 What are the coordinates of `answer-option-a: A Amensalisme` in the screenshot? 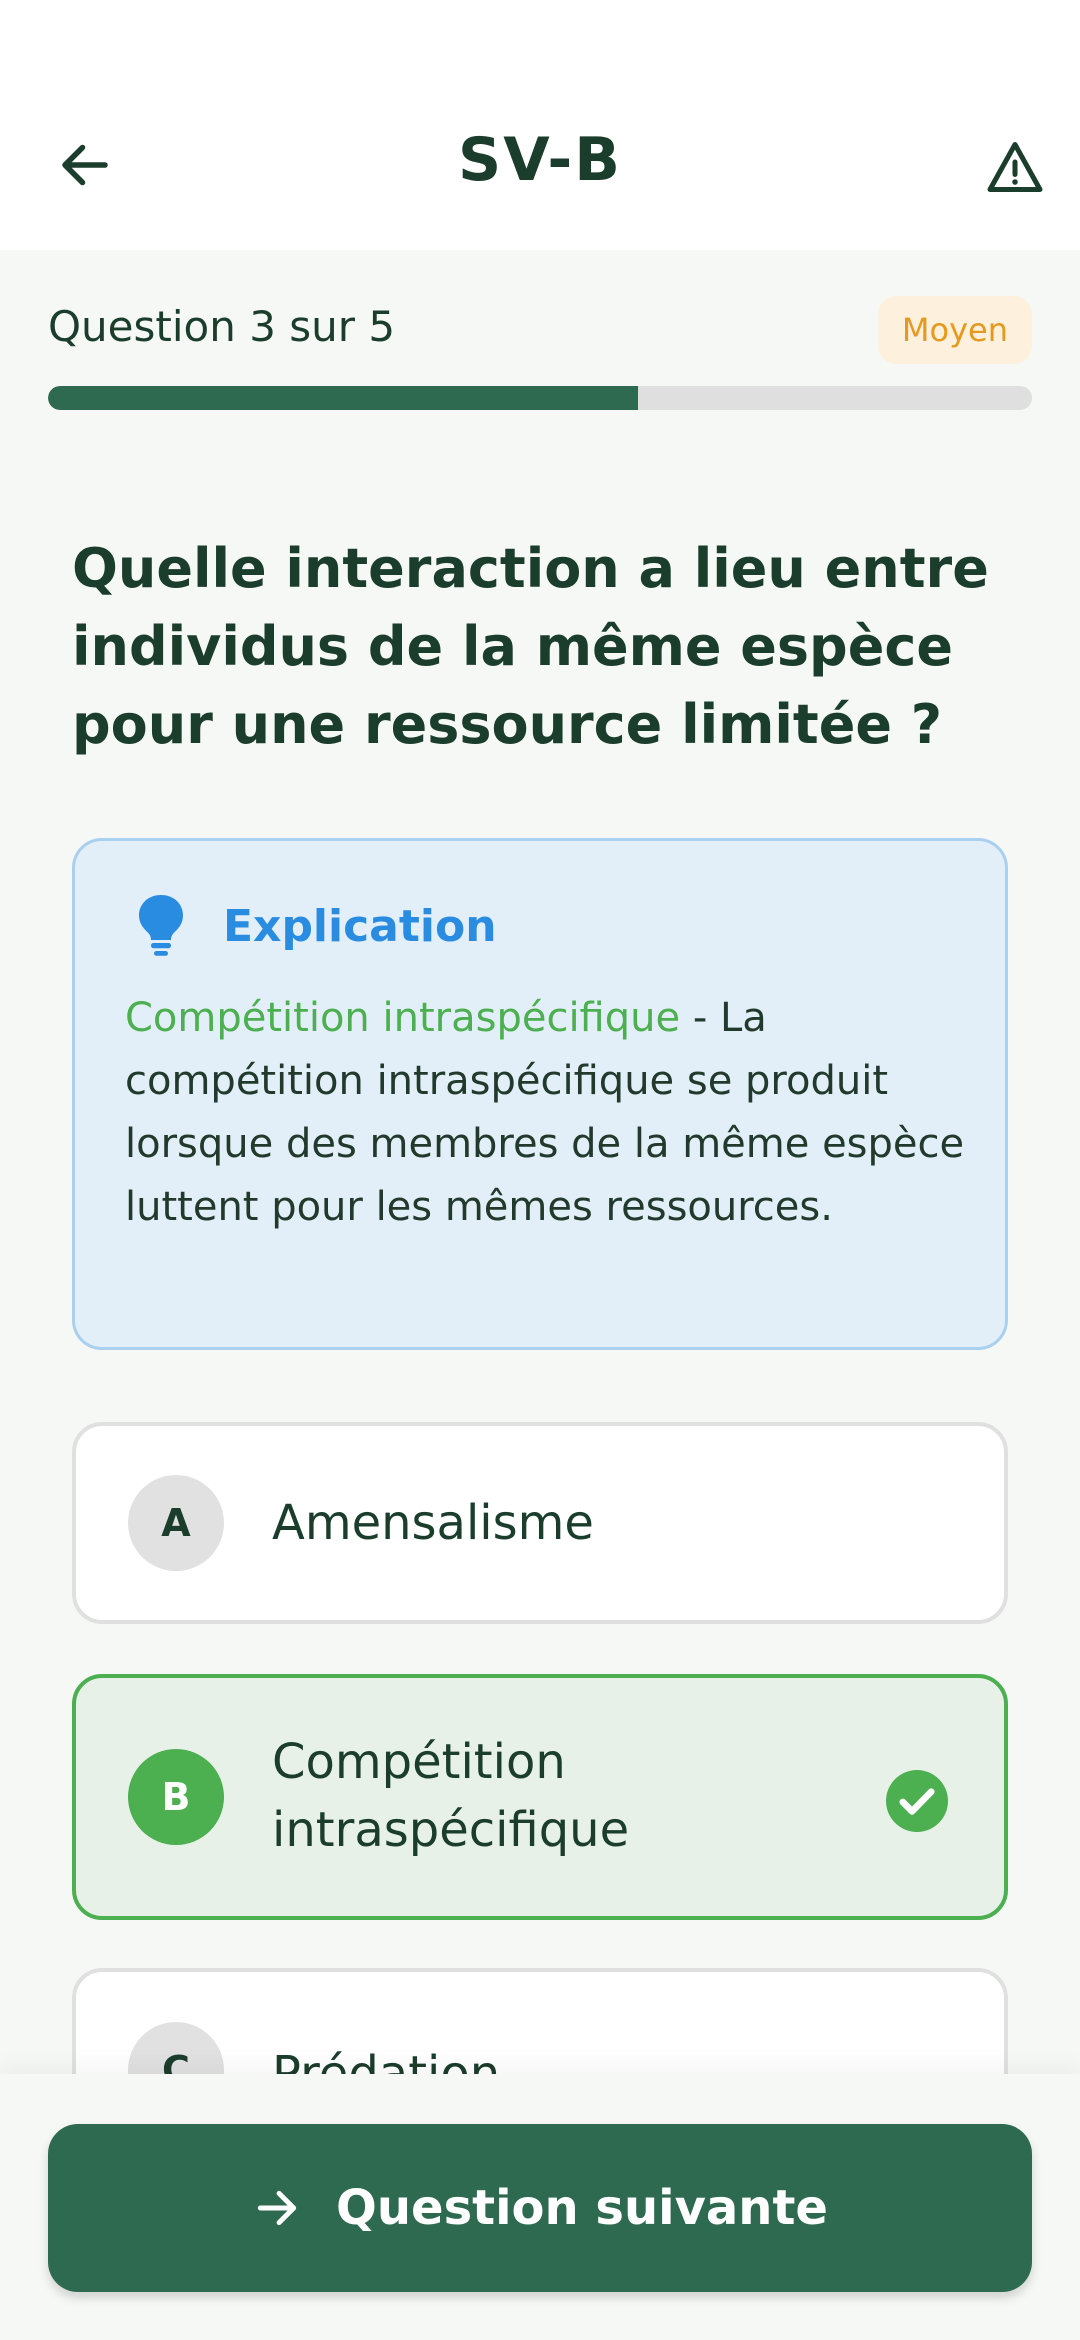 It's located at (540, 1523).